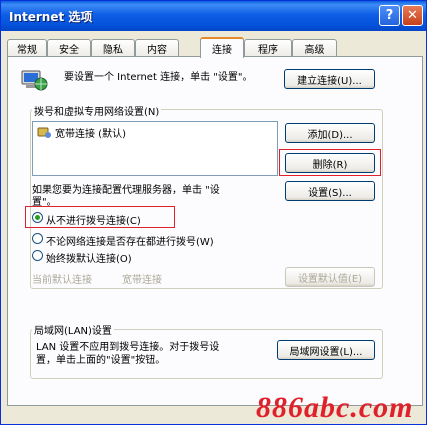 Image resolution: width=427 pixels, height=425 pixels. I want to click on always-dial-default-radio, so click(37, 255).